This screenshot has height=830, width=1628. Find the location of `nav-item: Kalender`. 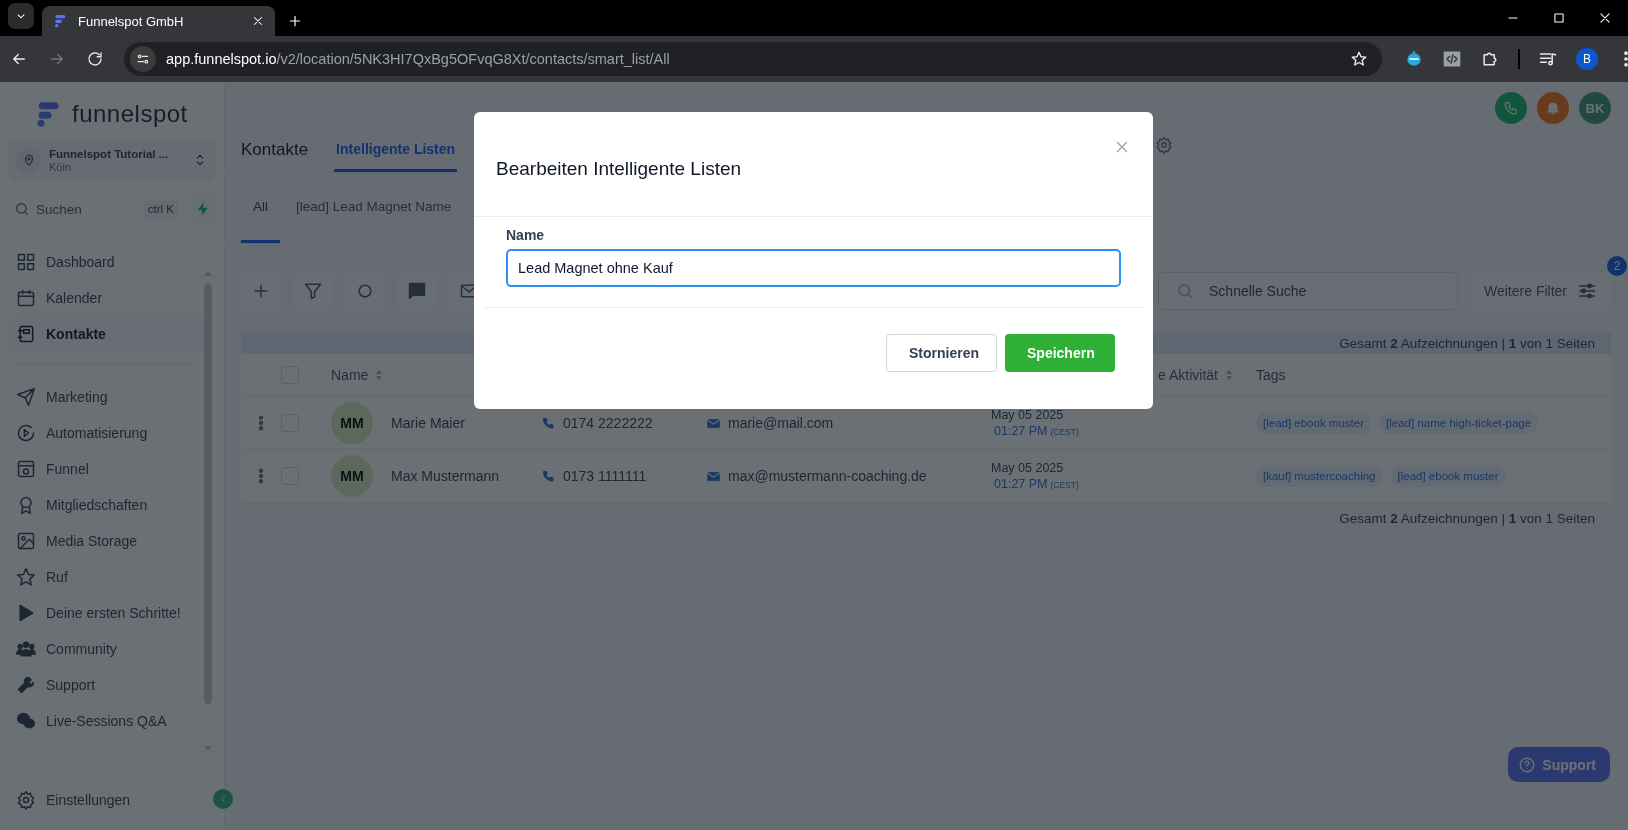

nav-item: Kalender is located at coordinates (106, 298).